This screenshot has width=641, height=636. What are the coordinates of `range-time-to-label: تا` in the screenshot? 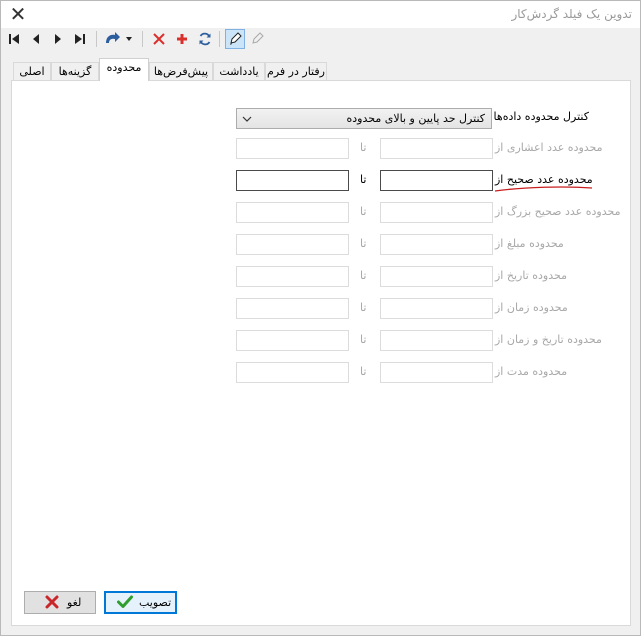 It's located at (363, 307).